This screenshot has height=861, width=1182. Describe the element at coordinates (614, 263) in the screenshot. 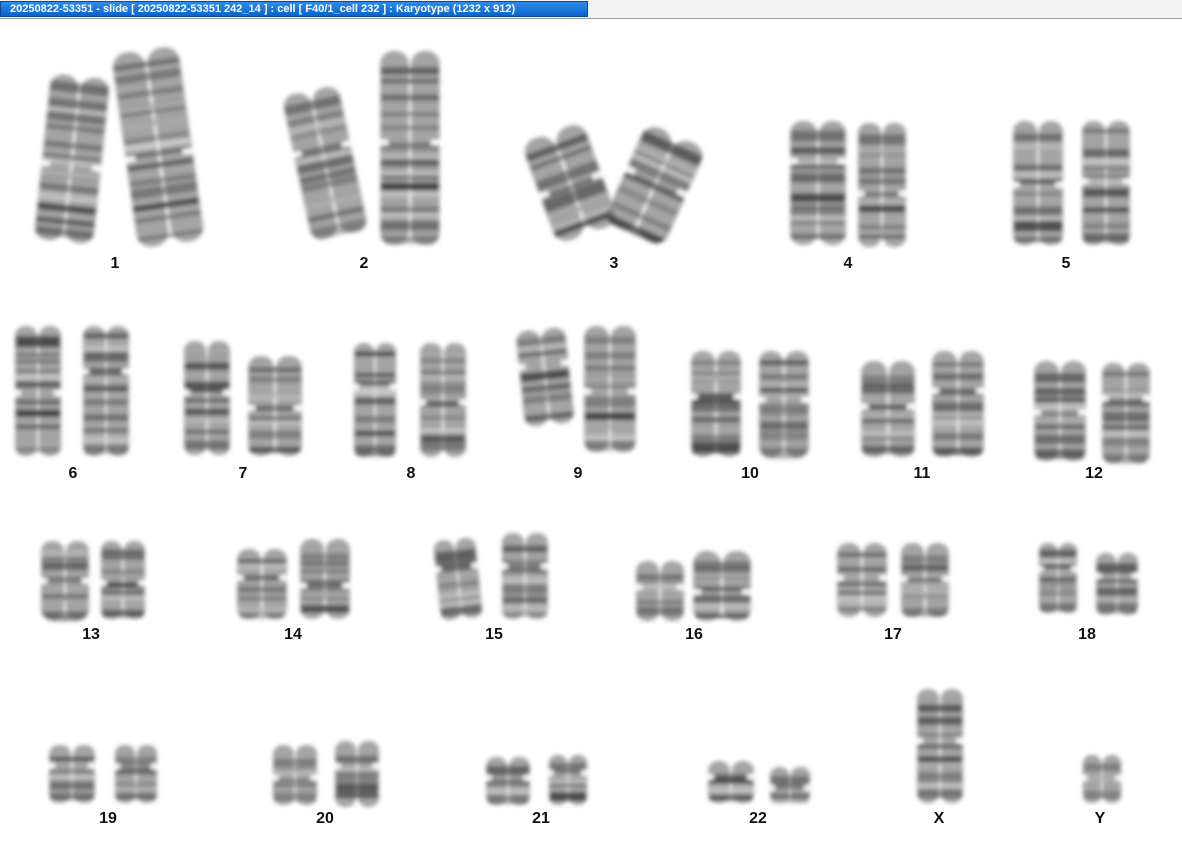

I see `chromosome-label: 3` at that location.